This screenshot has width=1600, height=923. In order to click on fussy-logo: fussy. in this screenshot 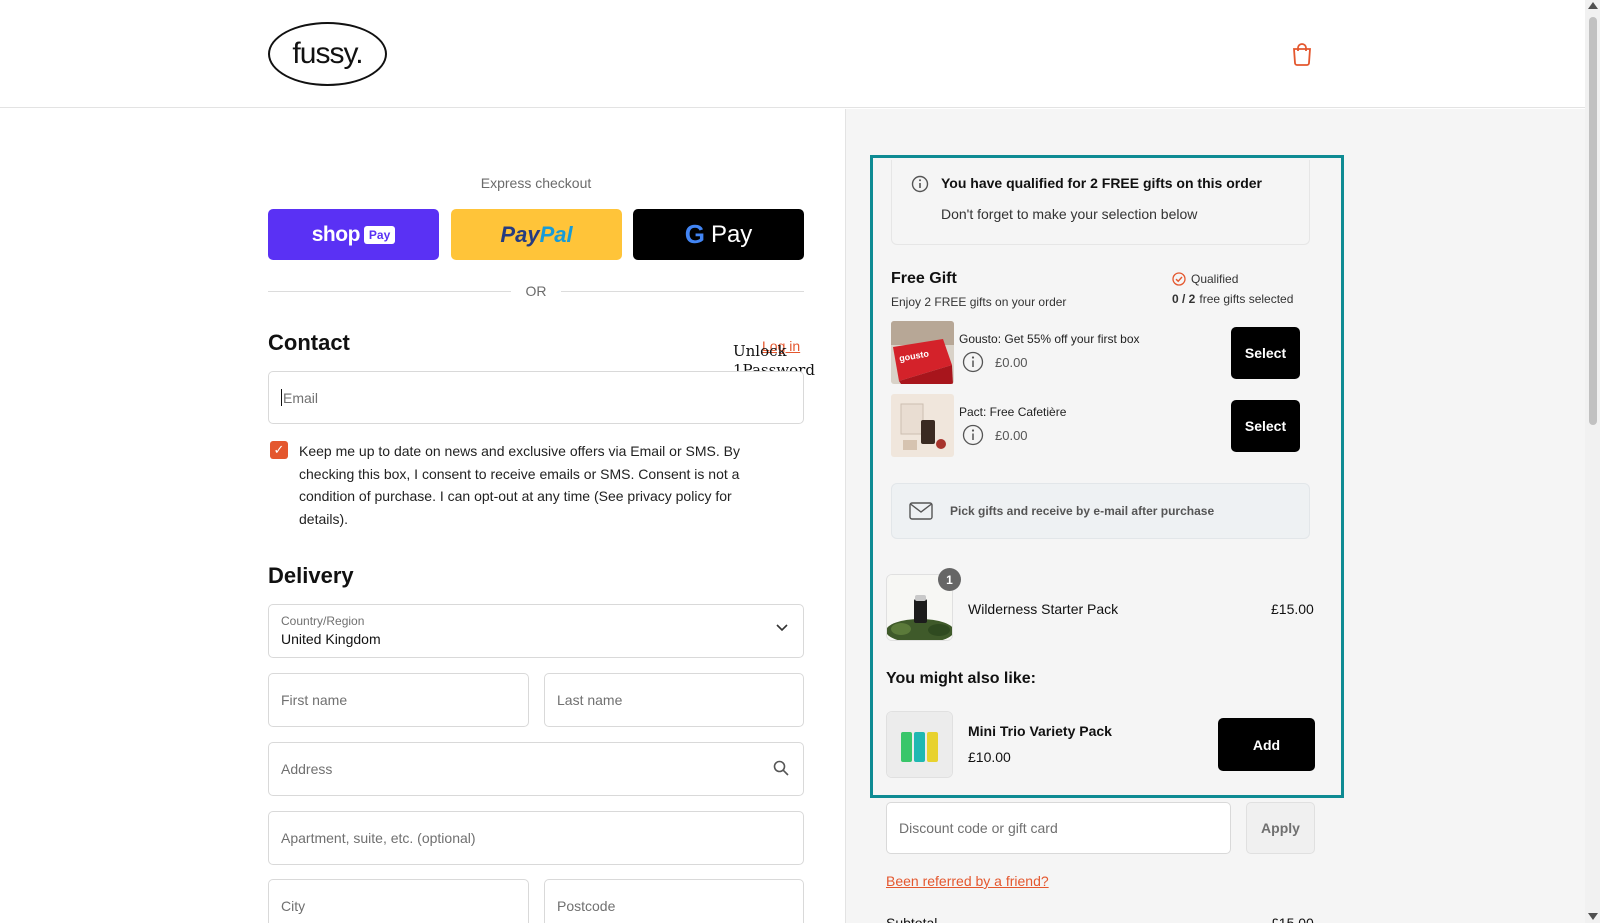, I will do `click(327, 54)`.